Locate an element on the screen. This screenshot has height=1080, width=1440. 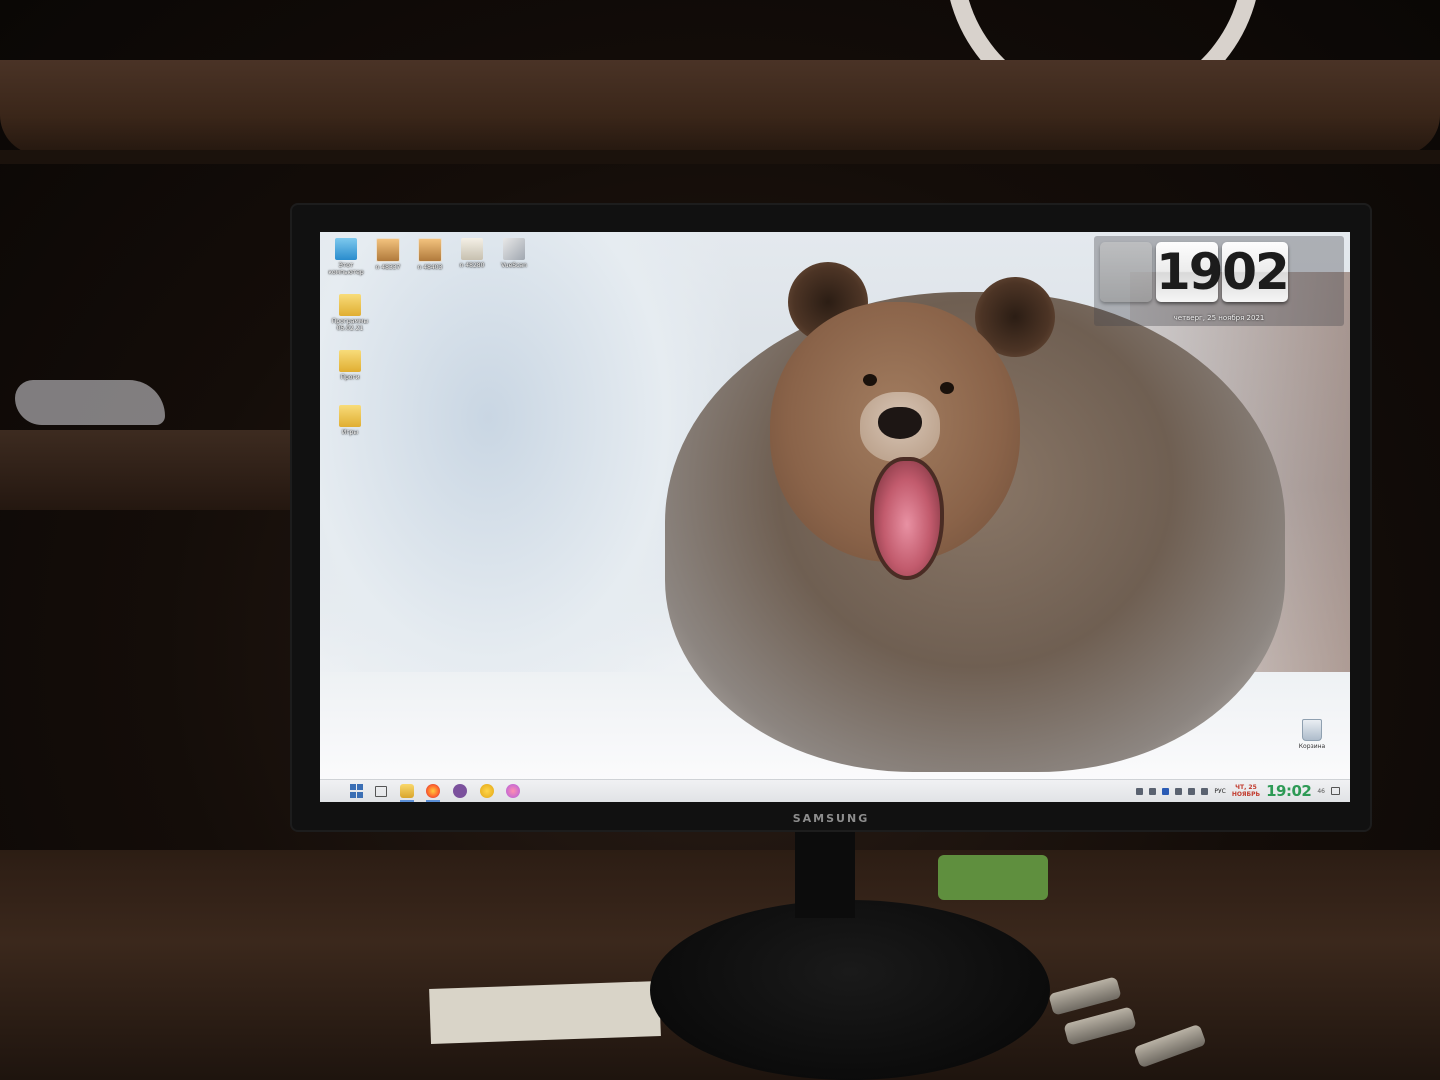
flip-clock-minutes: 02 is located at coordinates (1256, 272).